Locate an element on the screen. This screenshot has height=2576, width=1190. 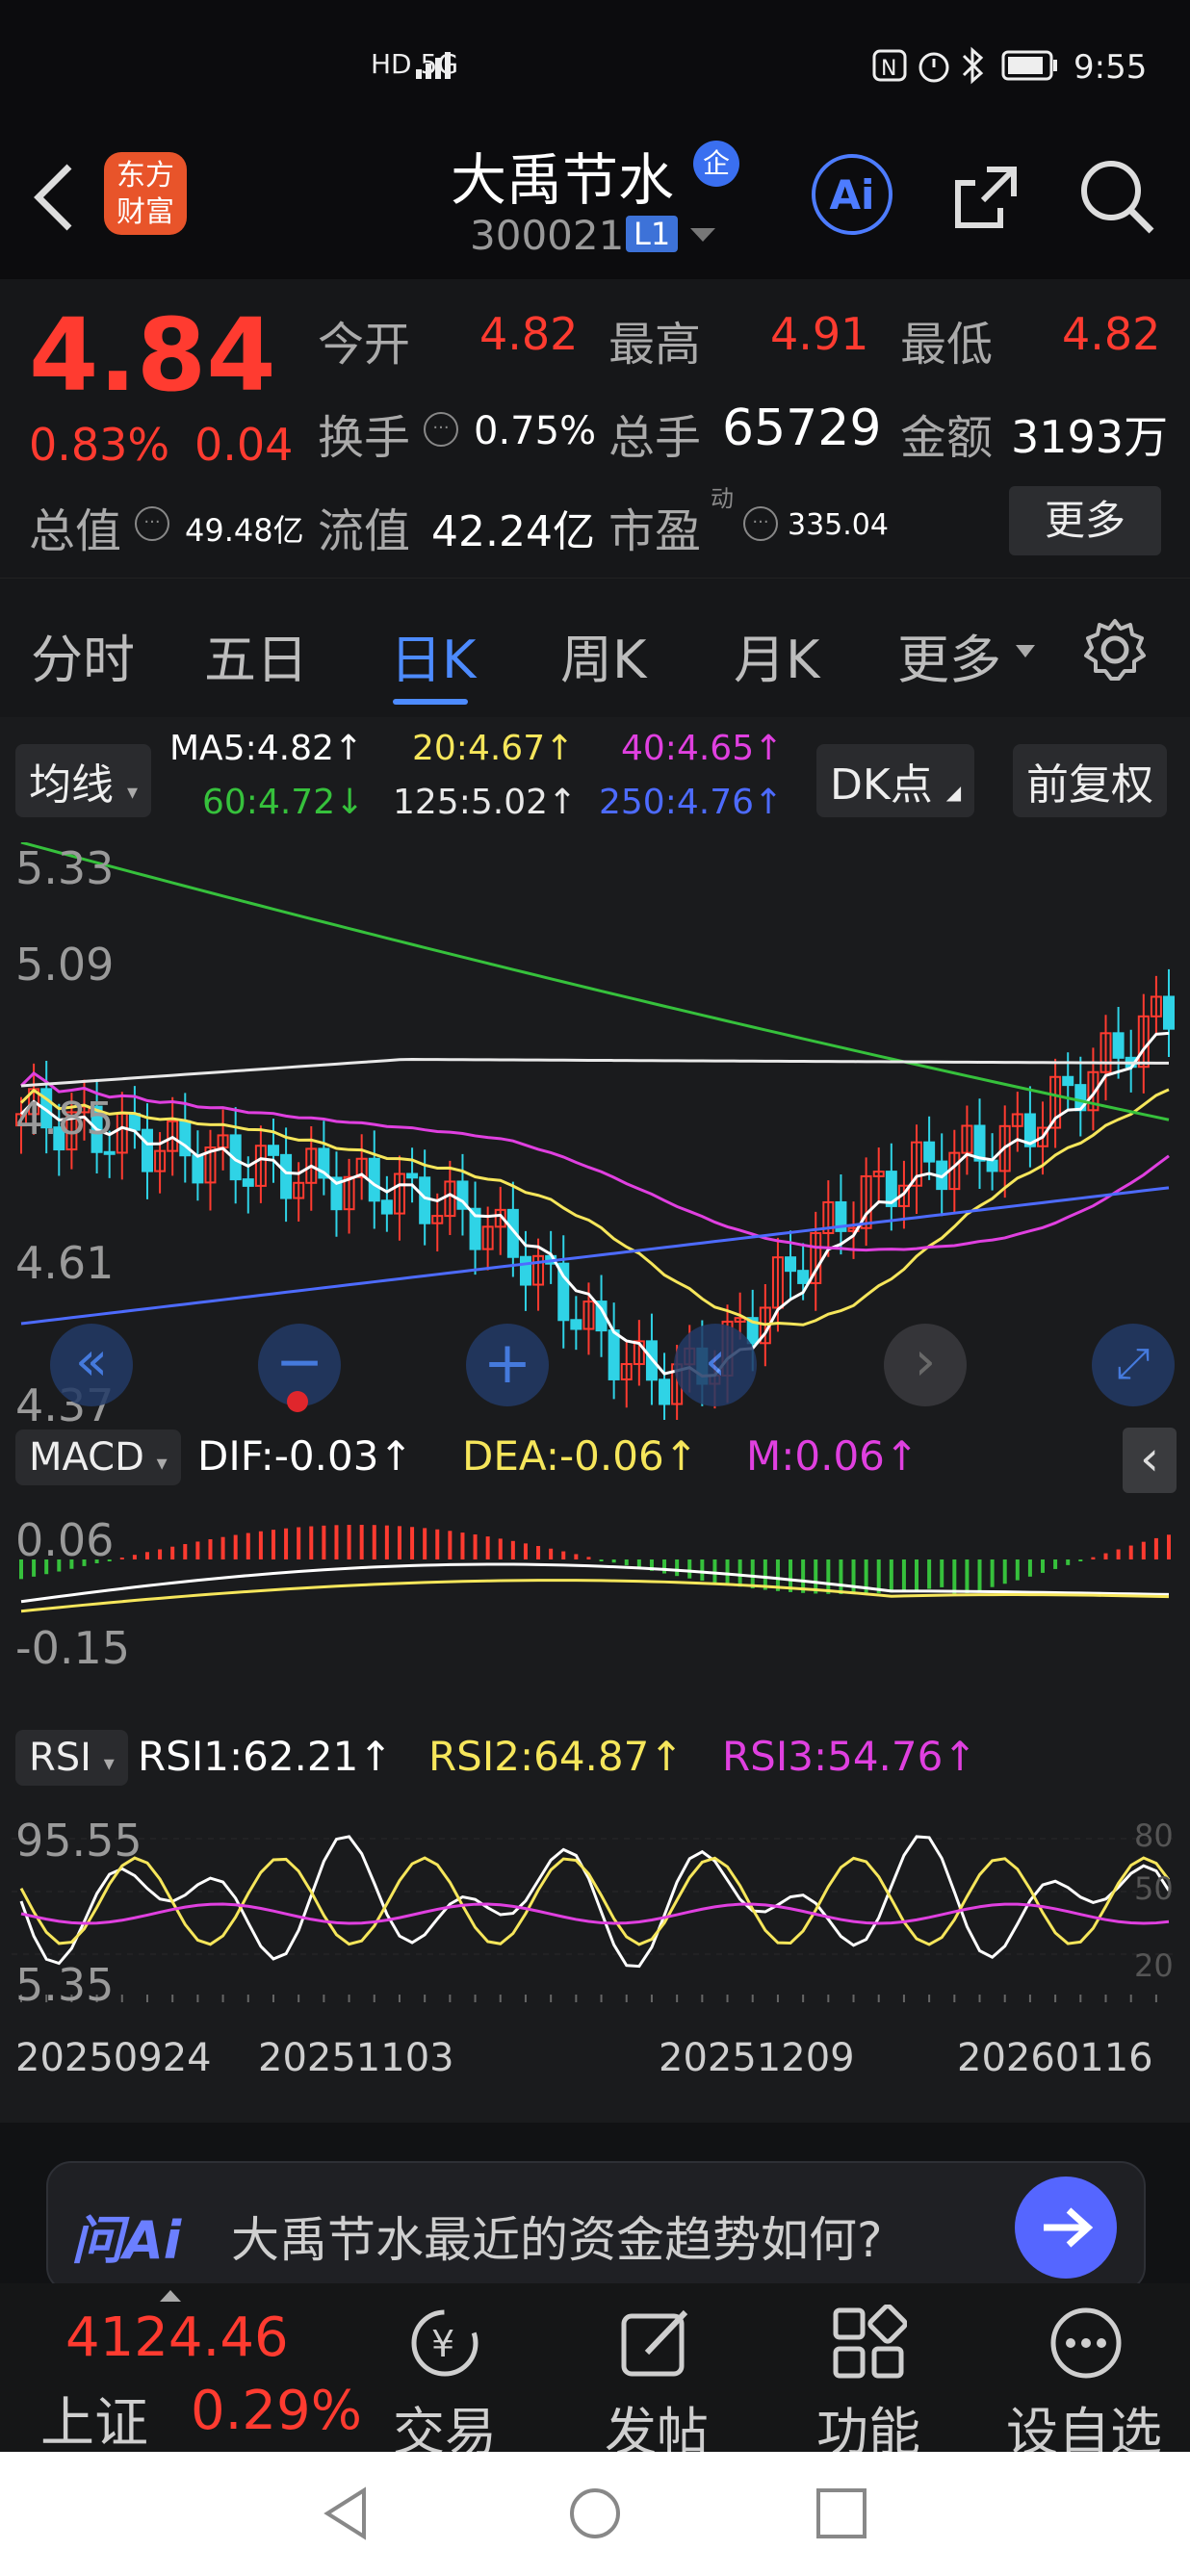
mktcap-label: 总值 is located at coordinates (76, 531).